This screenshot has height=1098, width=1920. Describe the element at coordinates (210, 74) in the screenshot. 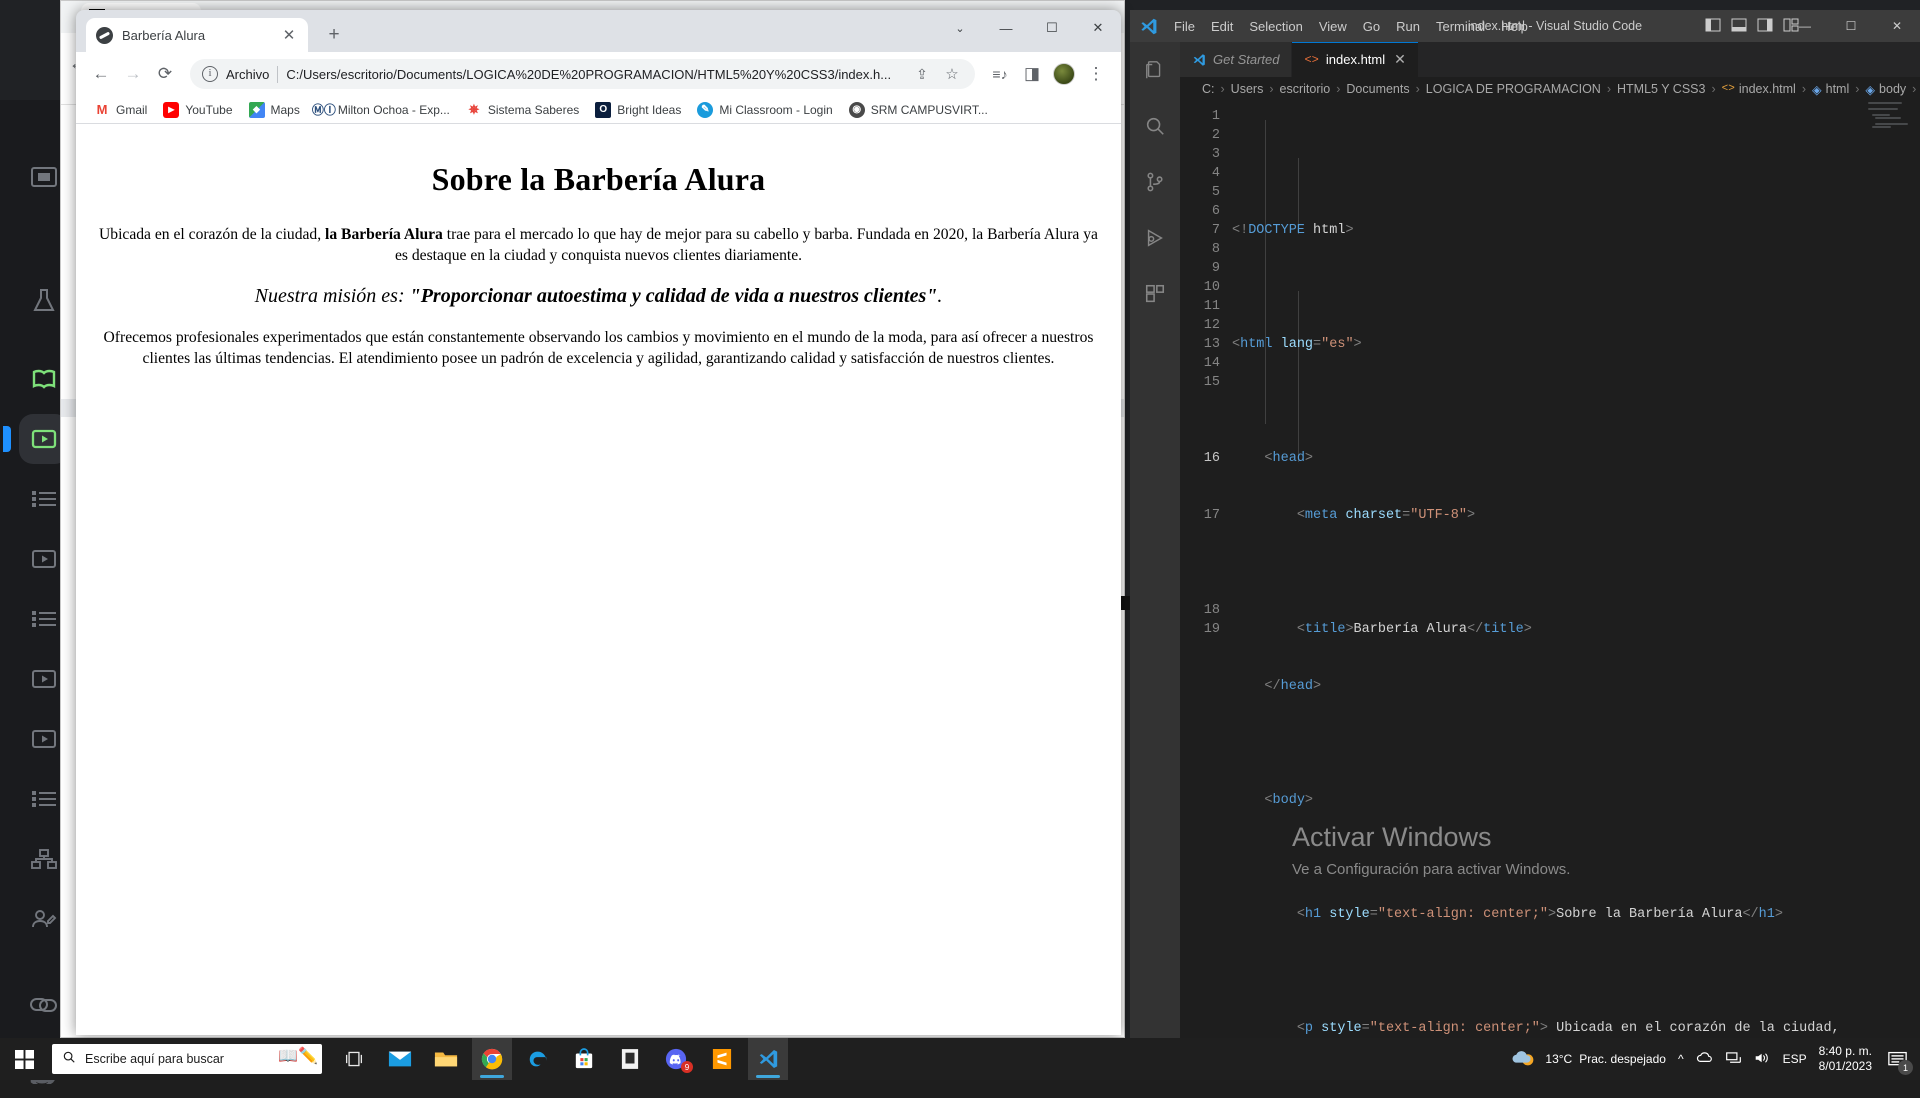

I see `info-icon: i` at that location.